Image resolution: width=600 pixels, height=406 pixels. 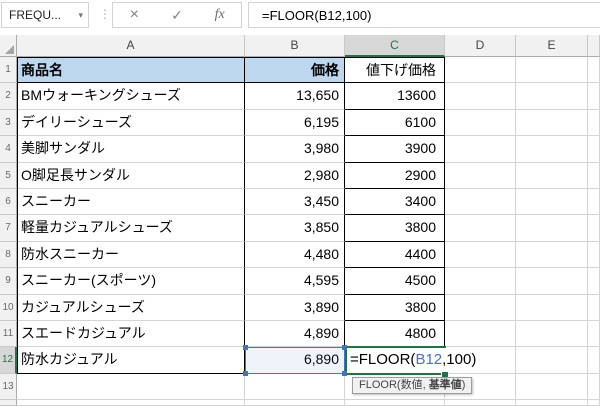 What do you see at coordinates (45, 15) in the screenshot?
I see `name-box: FREQU... ▾` at bounding box center [45, 15].